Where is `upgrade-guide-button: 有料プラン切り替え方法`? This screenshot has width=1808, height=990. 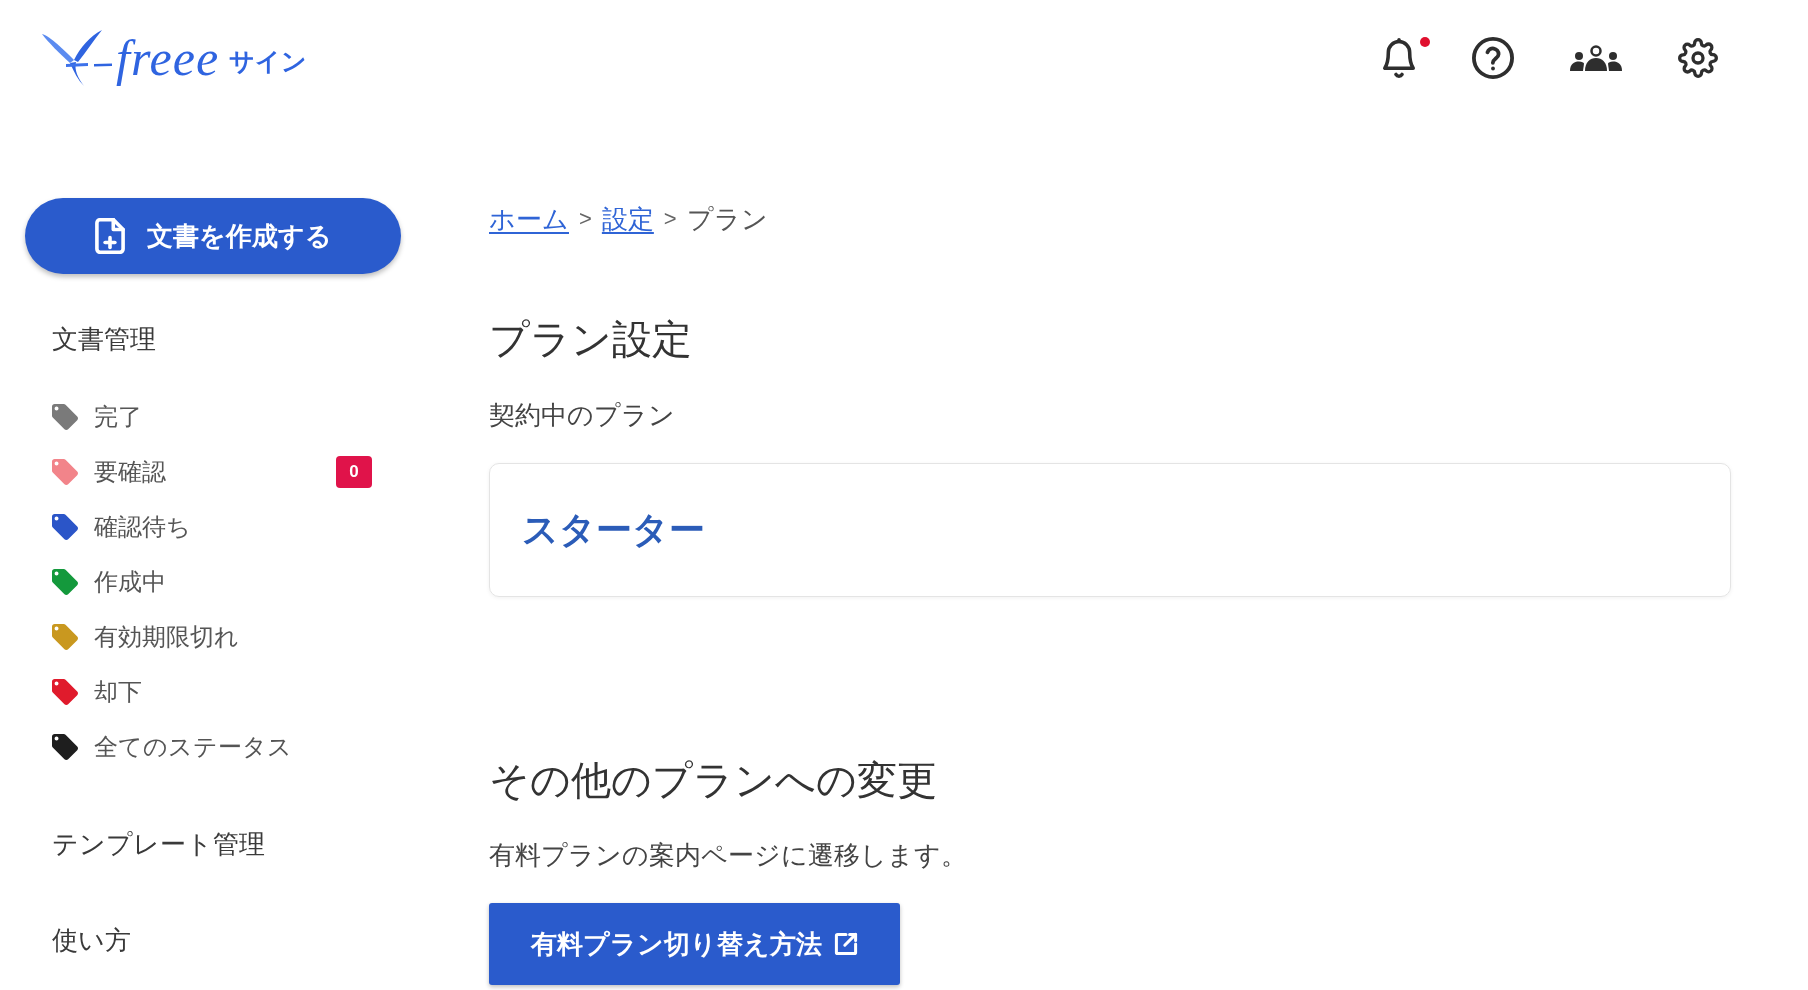
upgrade-guide-button: 有料プラン切り替え方法 is located at coordinates (694, 944).